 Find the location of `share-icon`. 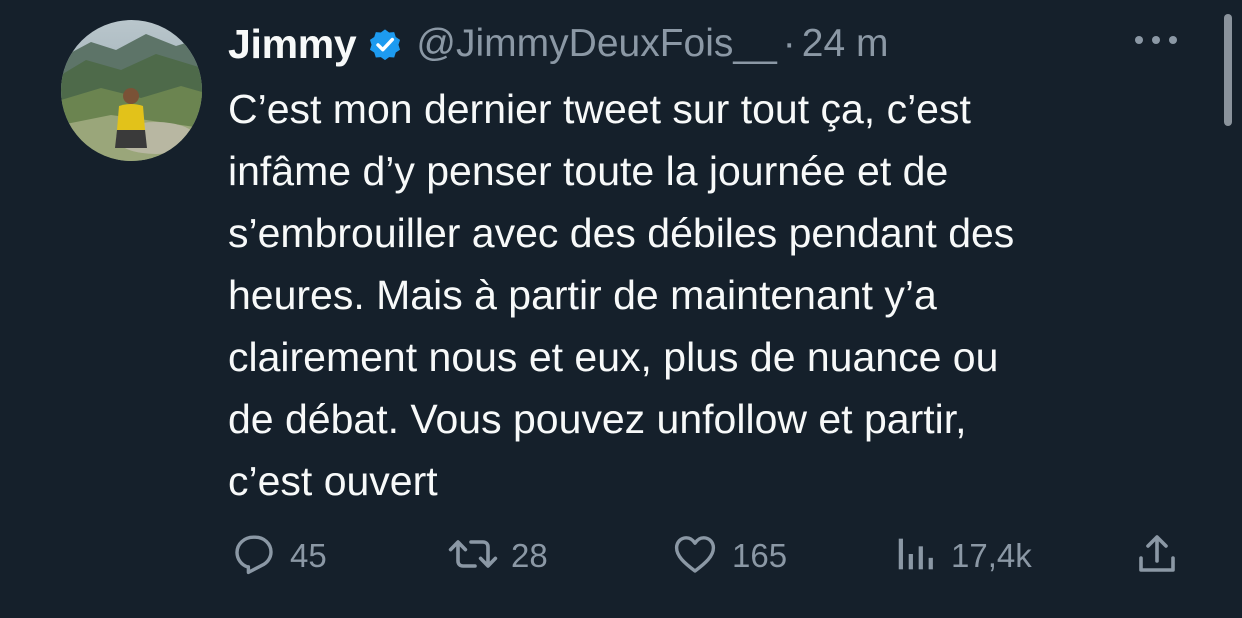

share-icon is located at coordinates (1157, 556).